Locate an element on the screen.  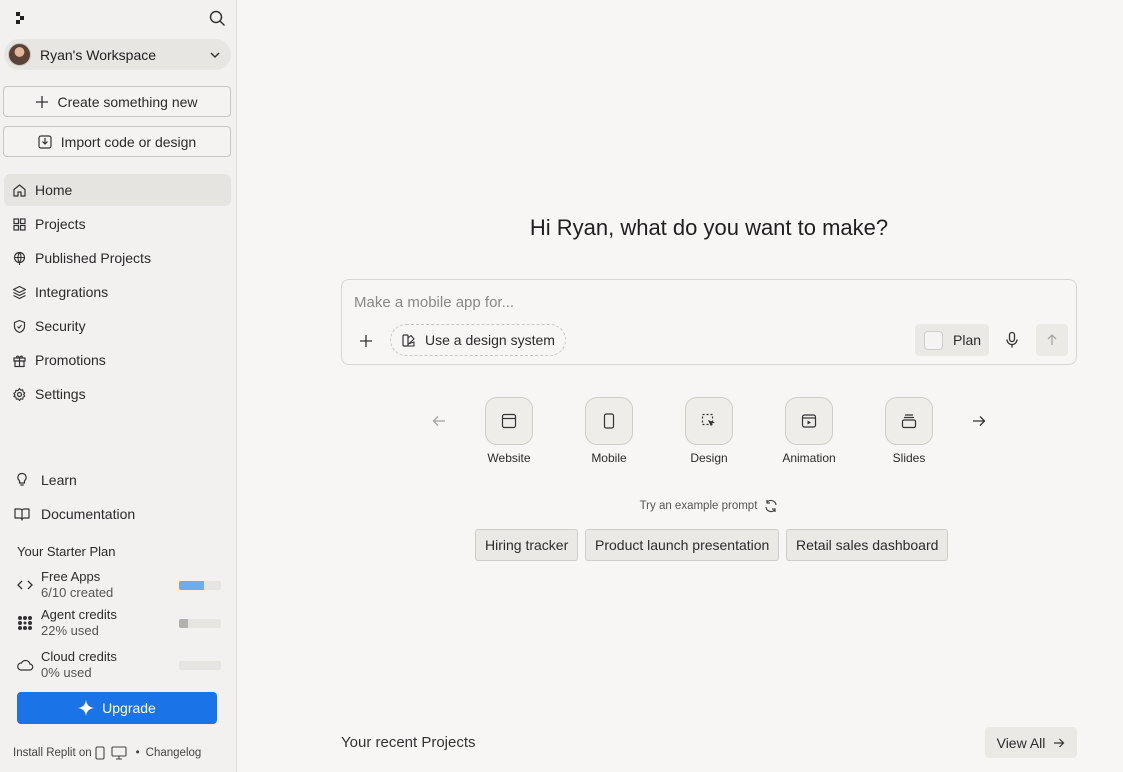
usage-agent-credits: Agent credits 22% used is located at coordinates (118, 623).